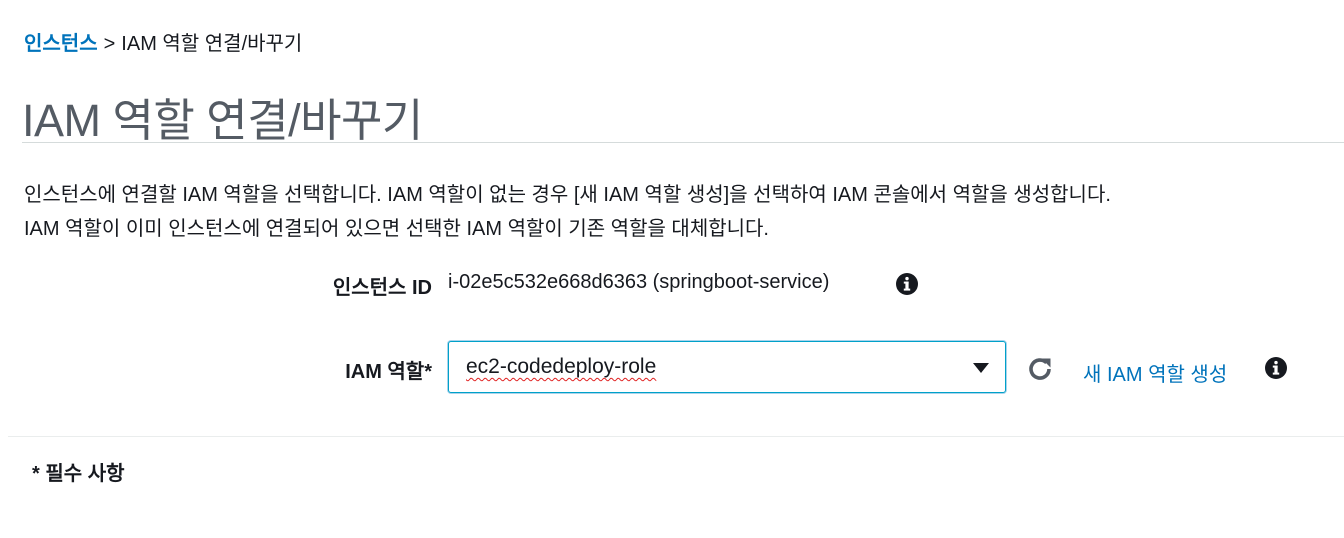 This screenshot has height=538, width=1344. Describe the element at coordinates (212, 44) in the screenshot. I see `breadcrumb-current: IAM 역할 연결/바꾸기` at that location.